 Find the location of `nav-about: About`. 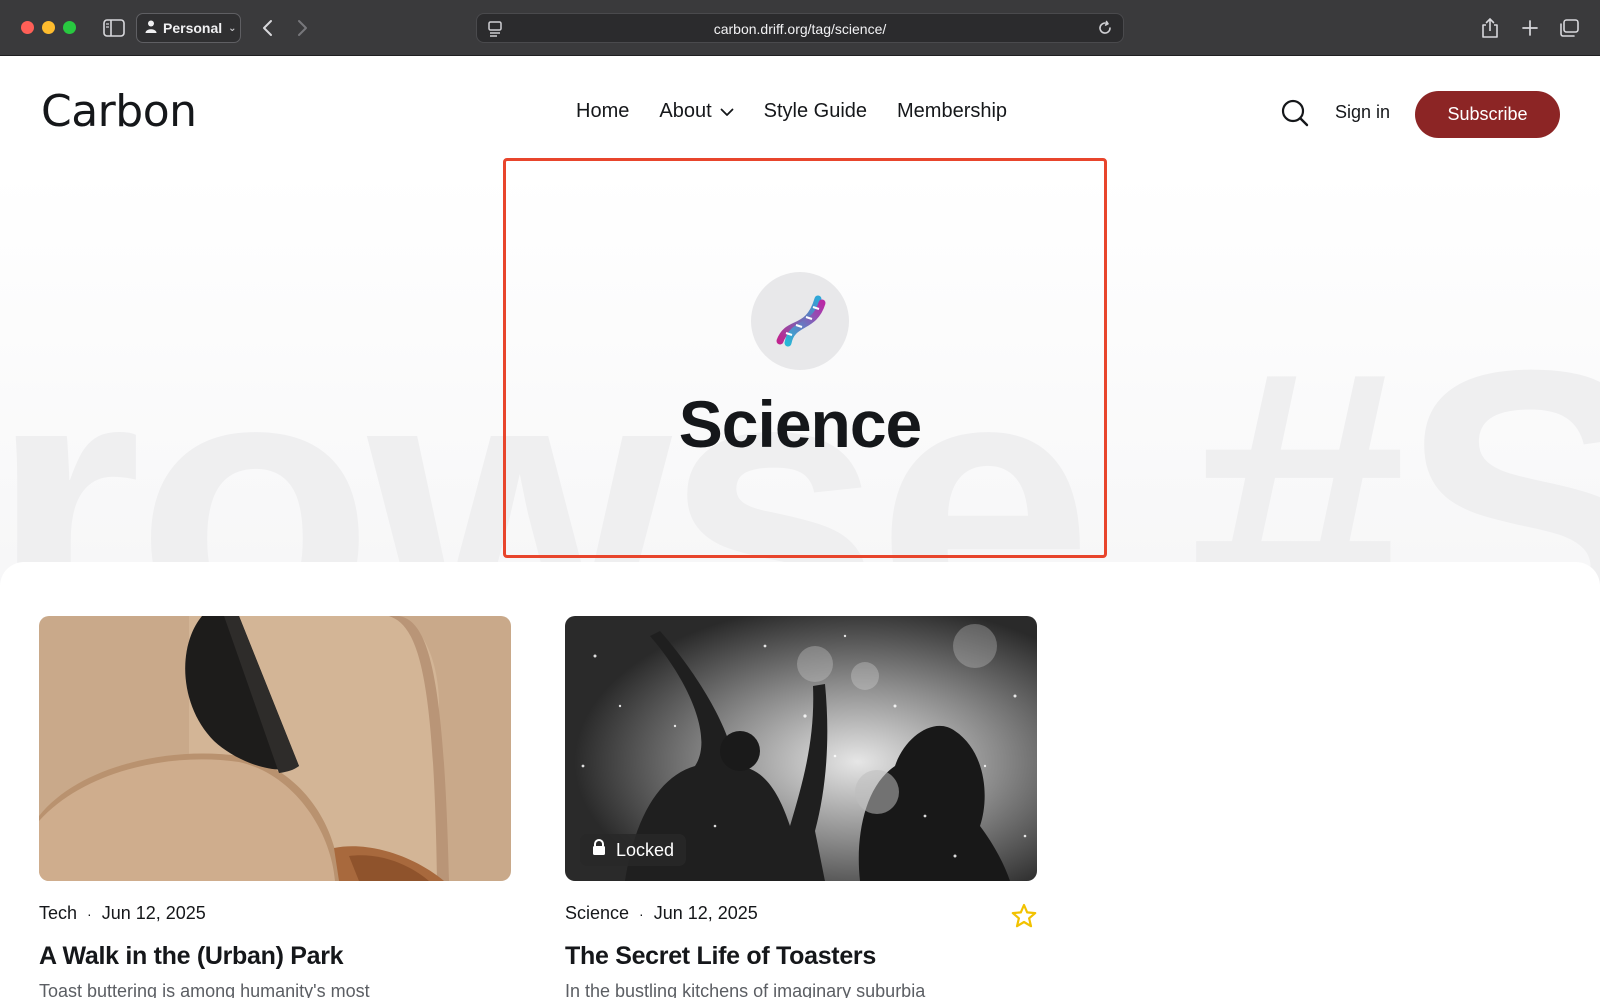

nav-about: About is located at coordinates (696, 111).